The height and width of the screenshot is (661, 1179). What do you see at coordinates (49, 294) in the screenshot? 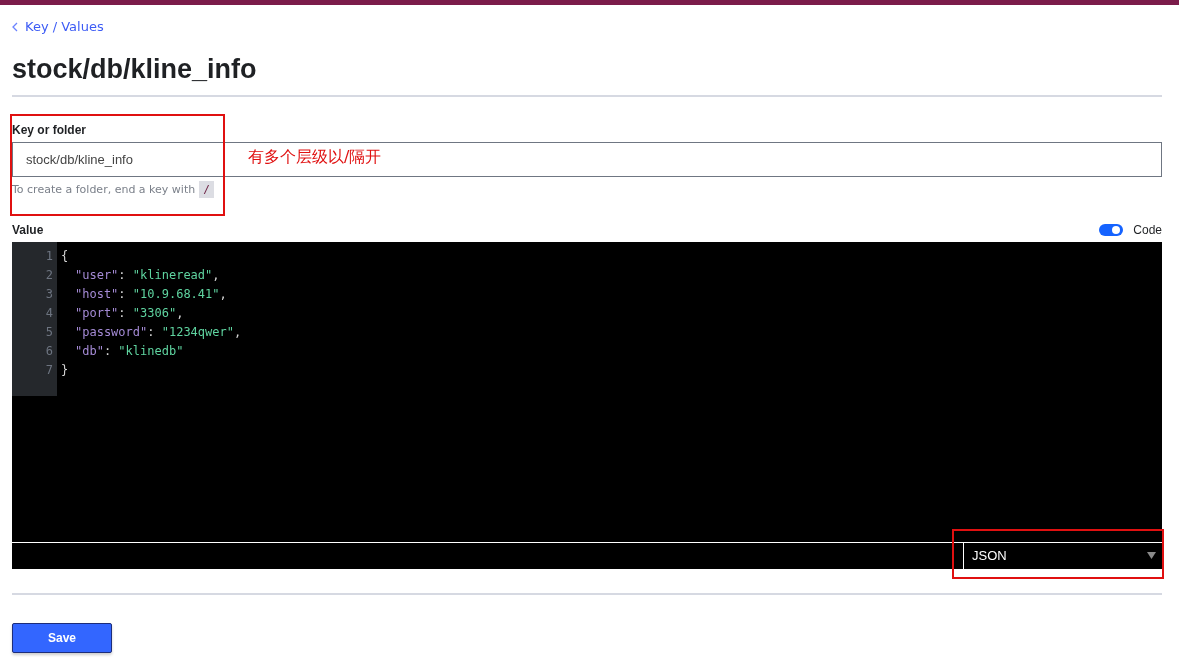
I see `line-number: 3` at bounding box center [49, 294].